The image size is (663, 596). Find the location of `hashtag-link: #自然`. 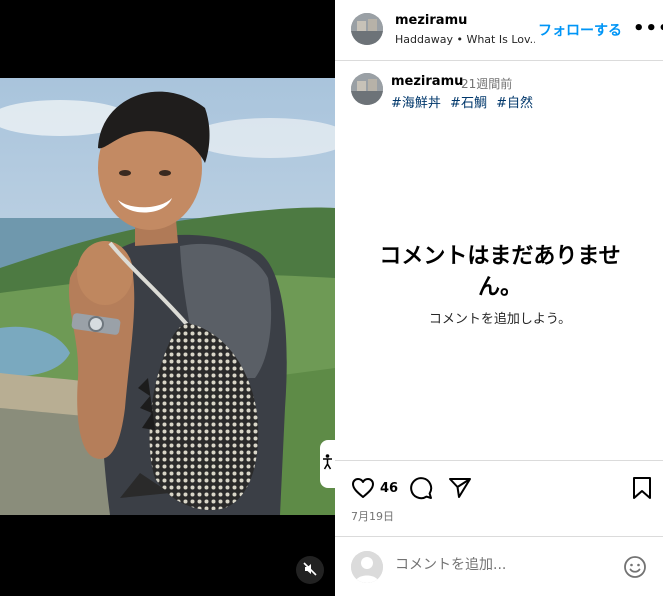

hashtag-link: #自然 is located at coordinates (514, 103).